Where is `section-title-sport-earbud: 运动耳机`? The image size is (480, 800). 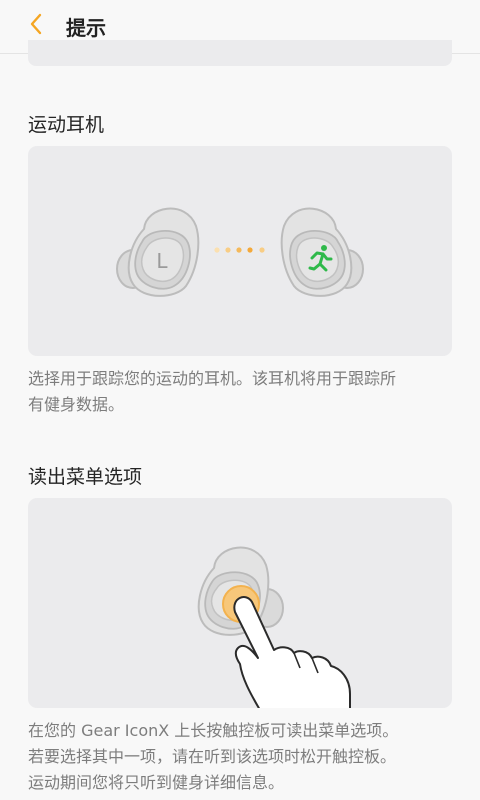
section-title-sport-earbud: 运动耳机 is located at coordinates (66, 125).